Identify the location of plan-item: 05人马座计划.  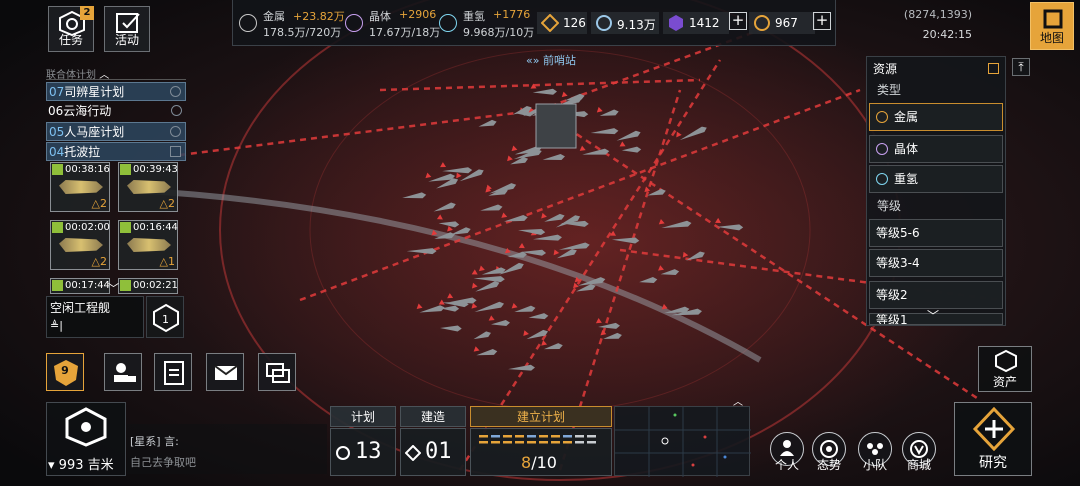
(116, 131).